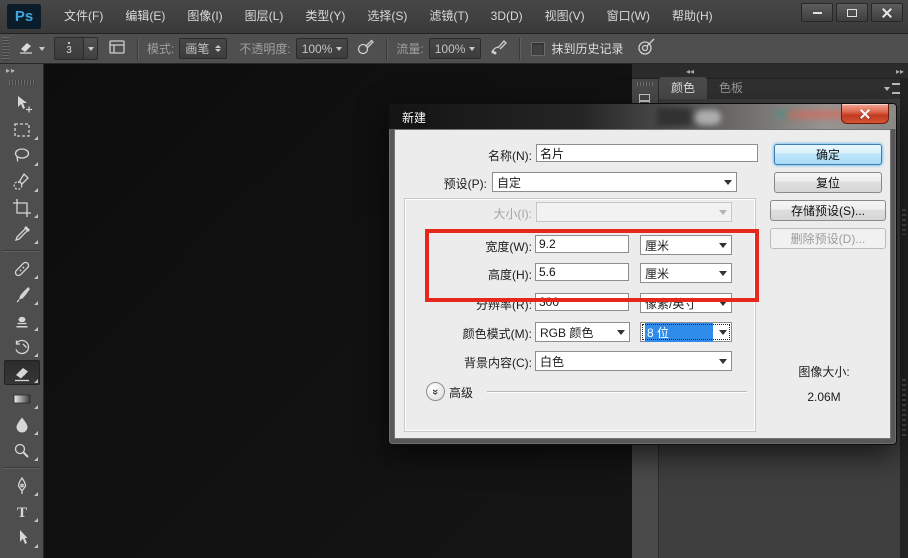 This screenshot has height=558, width=908. I want to click on menu-layer: 图层(L), so click(264, 16).